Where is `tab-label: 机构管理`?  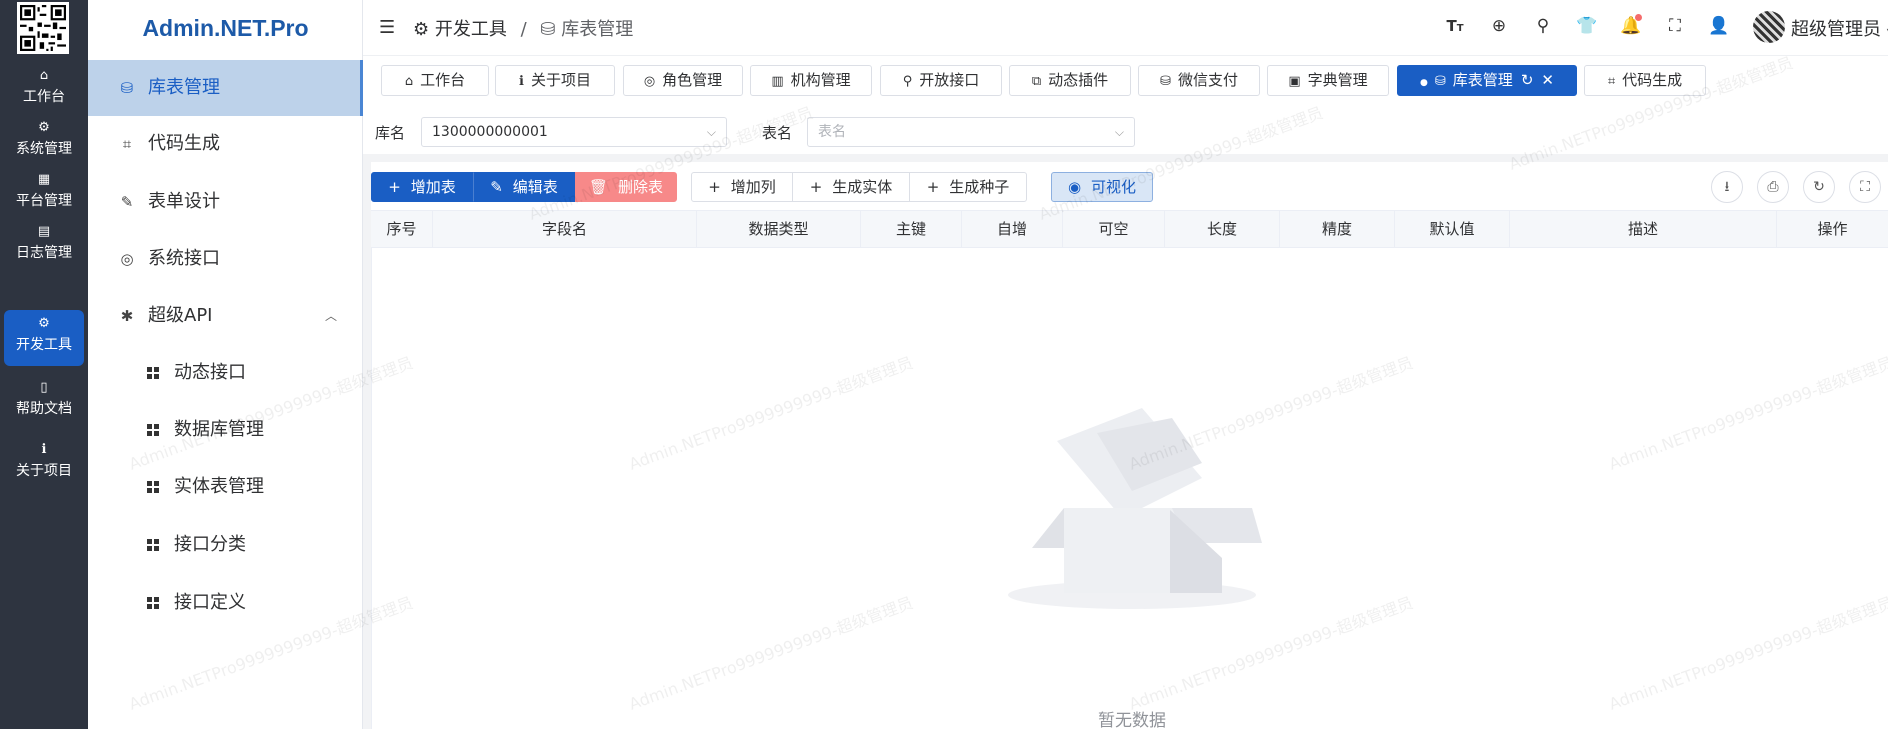 tab-label: 机构管理 is located at coordinates (820, 80).